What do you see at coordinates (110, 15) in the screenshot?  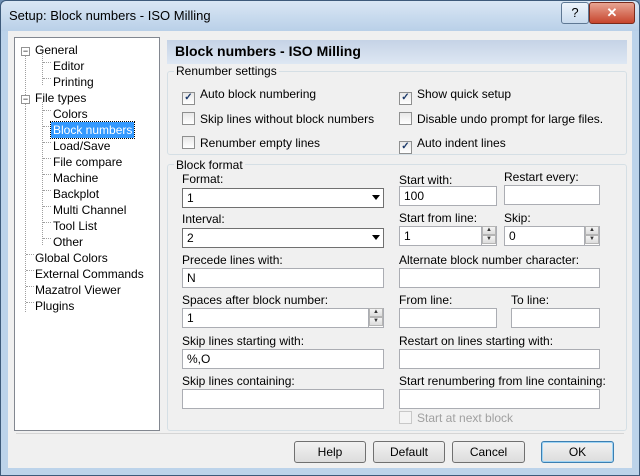 I see `window-title: Setup: Block numbers - ISO Milling` at bounding box center [110, 15].